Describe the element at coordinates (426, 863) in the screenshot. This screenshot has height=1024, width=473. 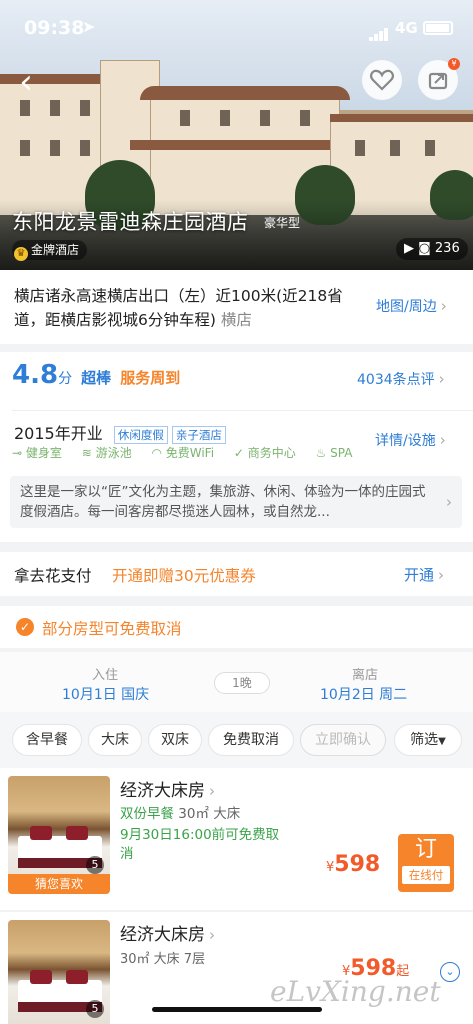
I see `book-button: 订 在线付` at that location.